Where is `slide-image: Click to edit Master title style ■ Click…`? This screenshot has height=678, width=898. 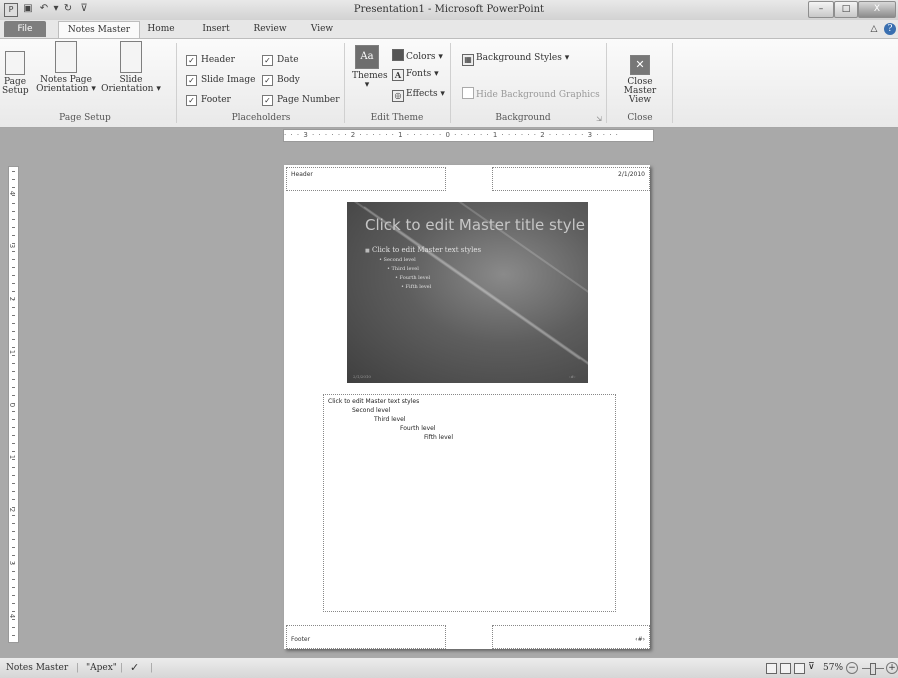
slide-image: Click to edit Master title style ■ Click… is located at coordinates (467, 292).